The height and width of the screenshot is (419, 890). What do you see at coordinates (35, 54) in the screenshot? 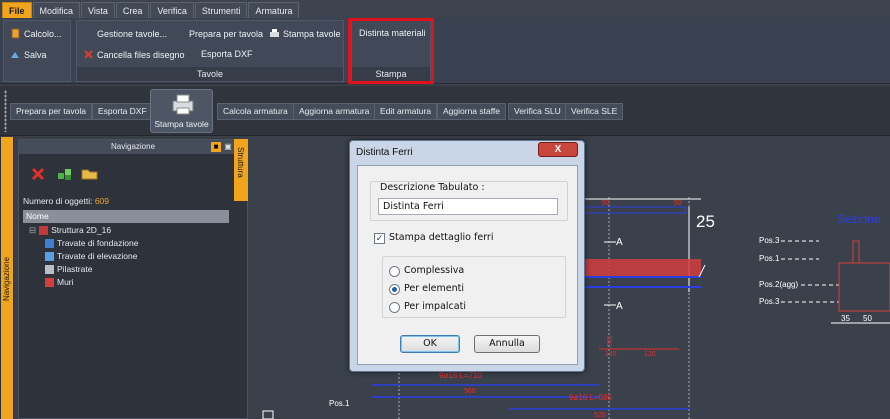
I see `salva-label: Salva` at bounding box center [35, 54].